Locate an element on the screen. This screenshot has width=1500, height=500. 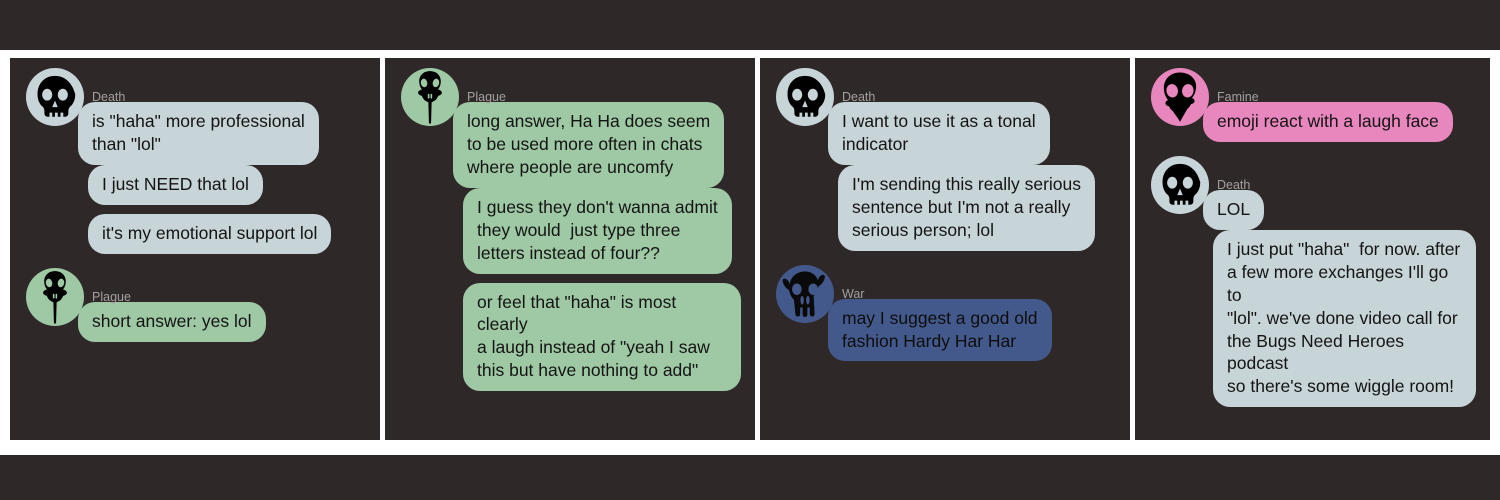
message-bubble: LOL is located at coordinates (1234, 209).